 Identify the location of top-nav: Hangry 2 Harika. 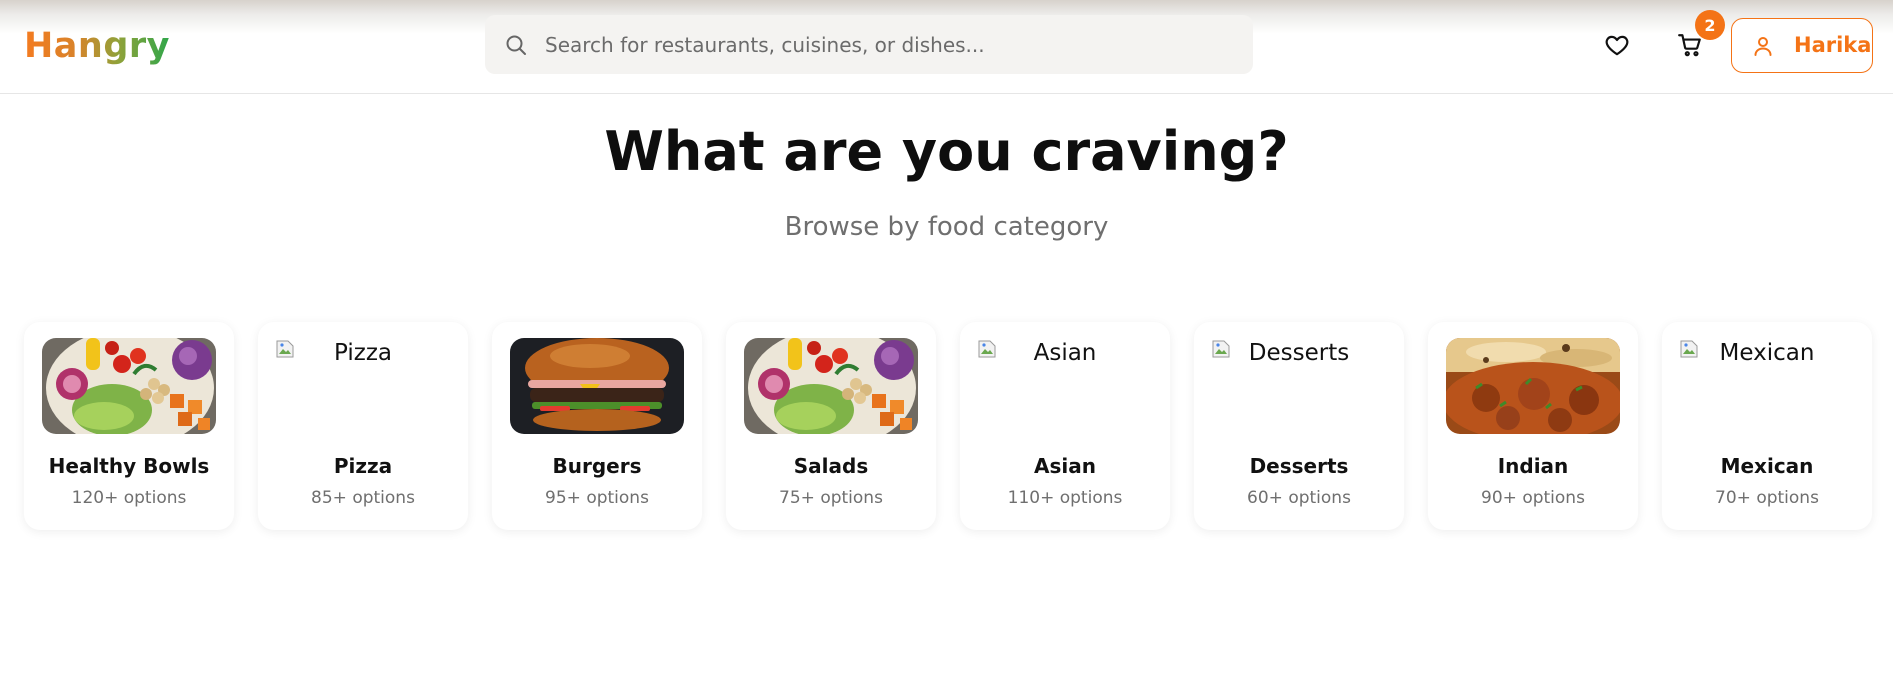
(946, 47).